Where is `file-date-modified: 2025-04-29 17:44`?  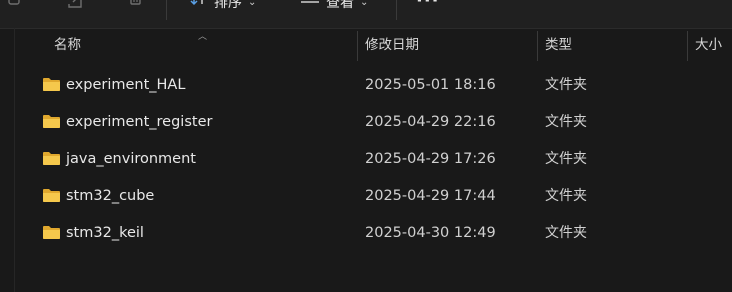 file-date-modified: 2025-04-29 17:44 is located at coordinates (430, 196).